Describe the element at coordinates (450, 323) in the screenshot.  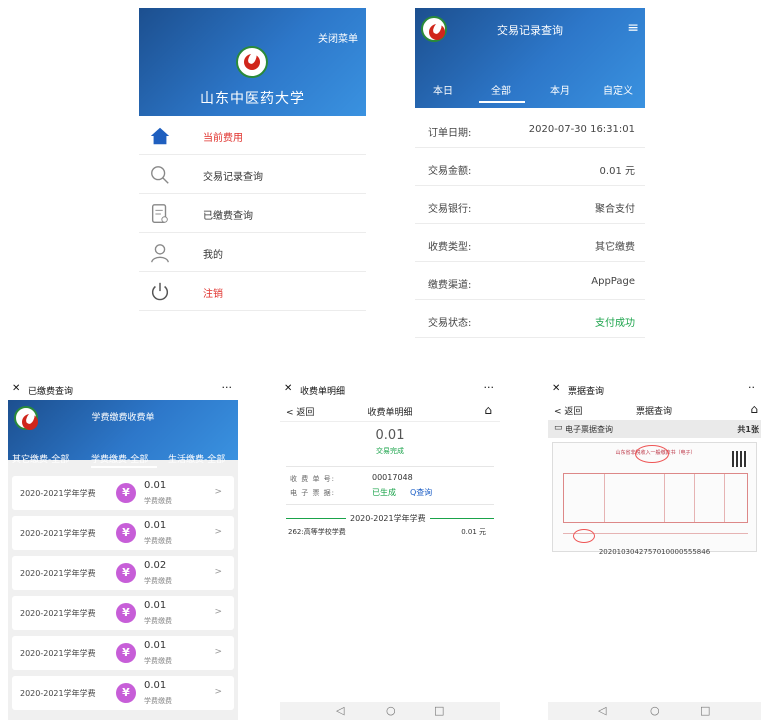
I see `row-key: 交易状态:` at that location.